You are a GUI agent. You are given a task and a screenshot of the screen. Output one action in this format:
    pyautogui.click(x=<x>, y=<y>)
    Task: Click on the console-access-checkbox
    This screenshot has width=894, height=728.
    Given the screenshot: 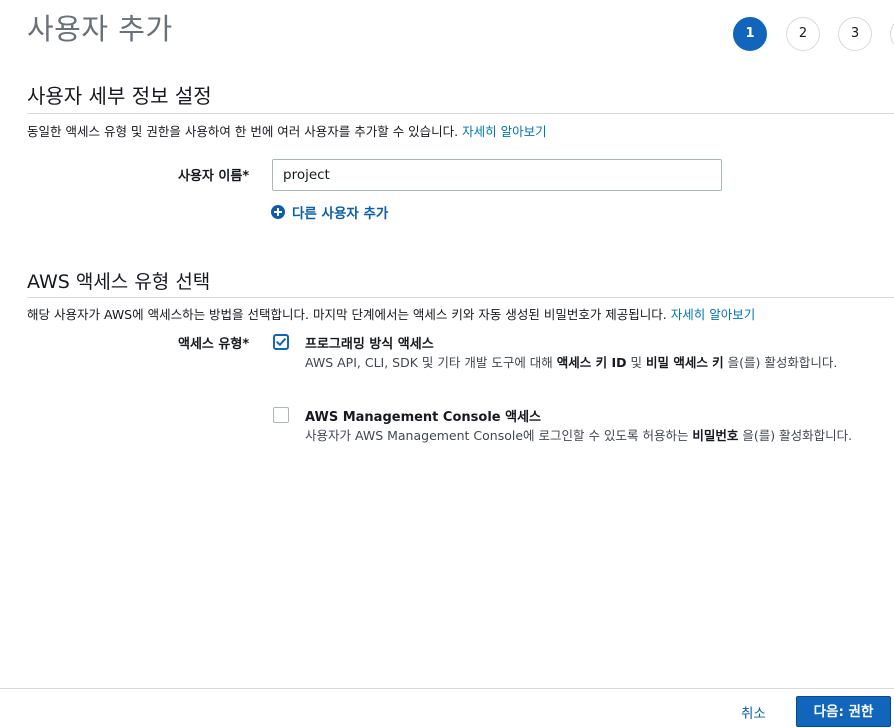 What is the action you would take?
    pyautogui.click(x=281, y=415)
    